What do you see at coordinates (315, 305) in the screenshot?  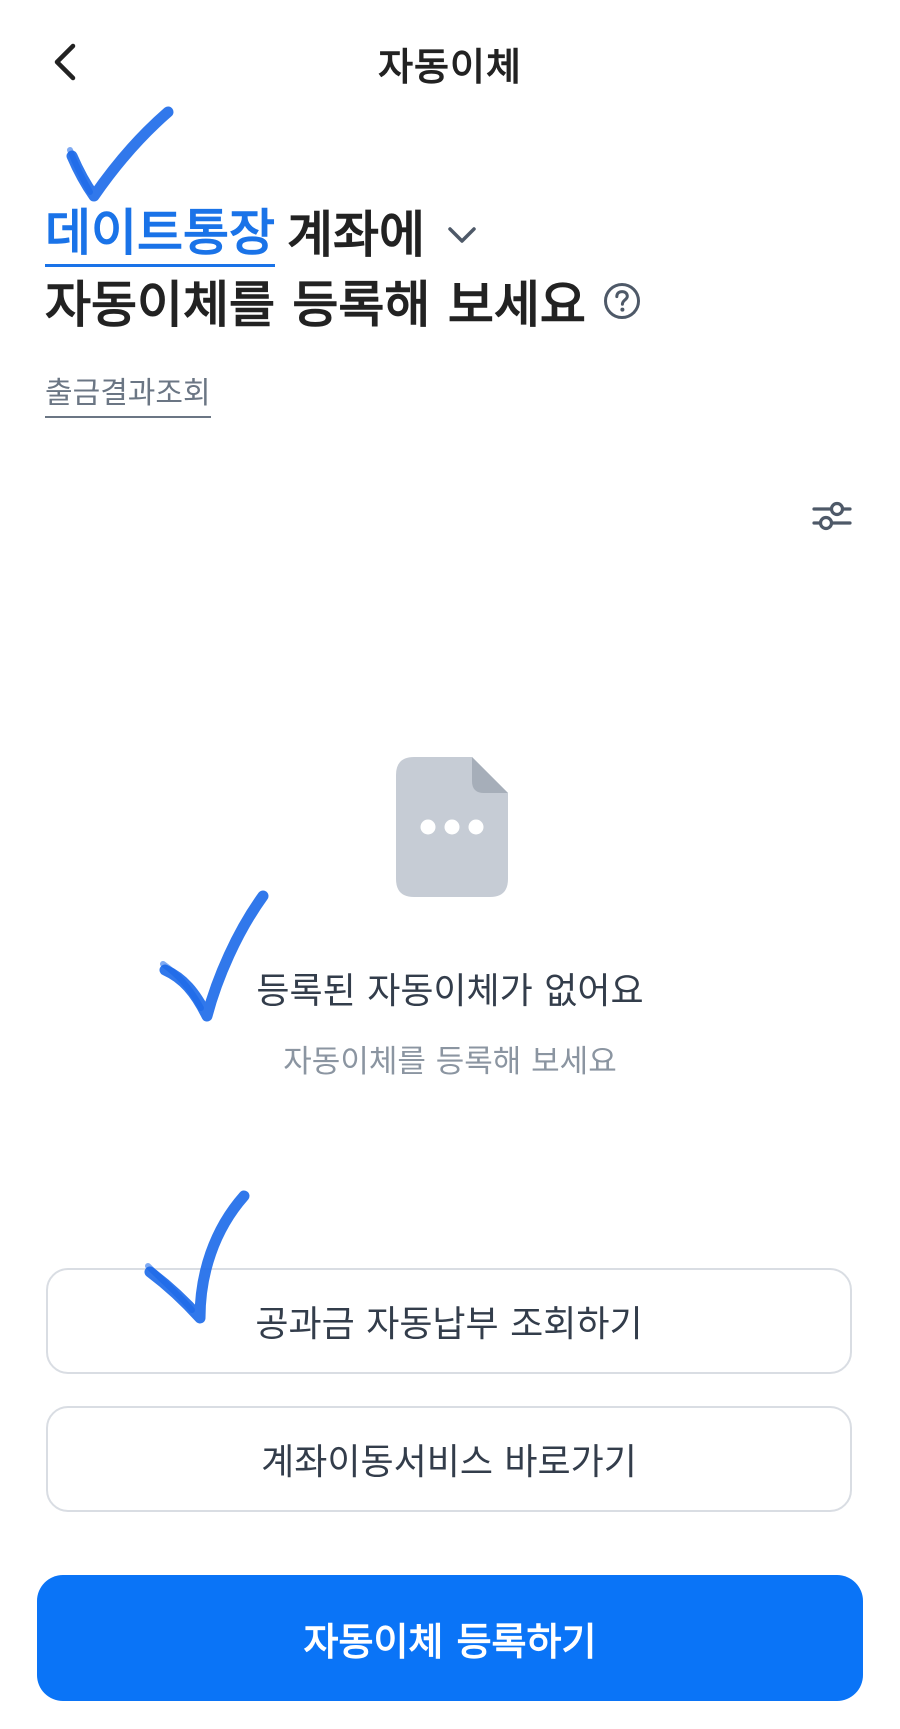 I see `heading-text: 자동이체를 등록해 보세요` at bounding box center [315, 305].